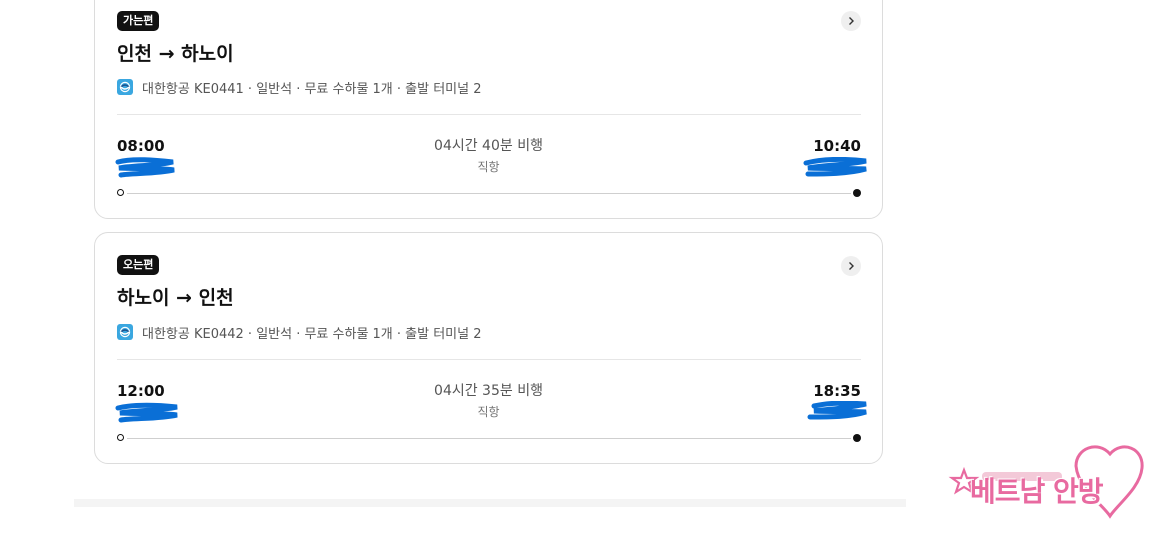 The height and width of the screenshot is (541, 1157). What do you see at coordinates (138, 265) in the screenshot?
I see `direction-badge: 오는편` at bounding box center [138, 265].